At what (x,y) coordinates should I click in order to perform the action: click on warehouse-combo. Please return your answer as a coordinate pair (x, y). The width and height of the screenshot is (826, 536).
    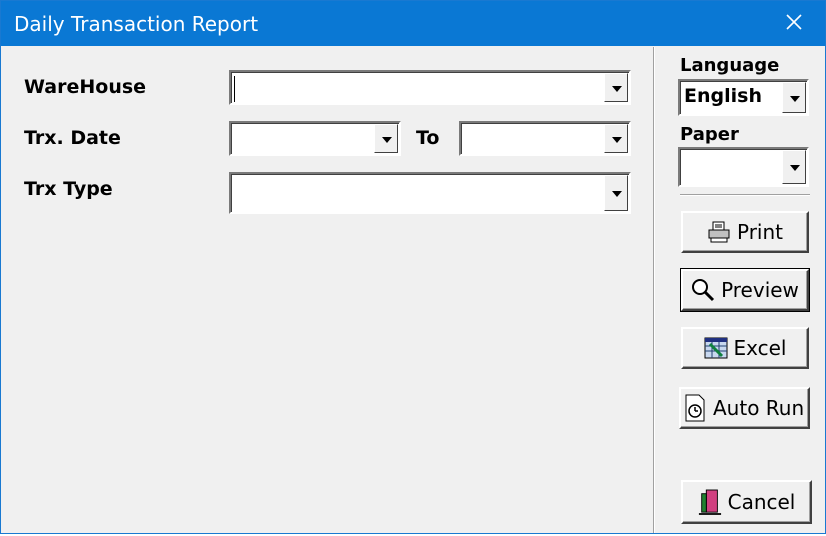
    Looking at the image, I should click on (430, 87).